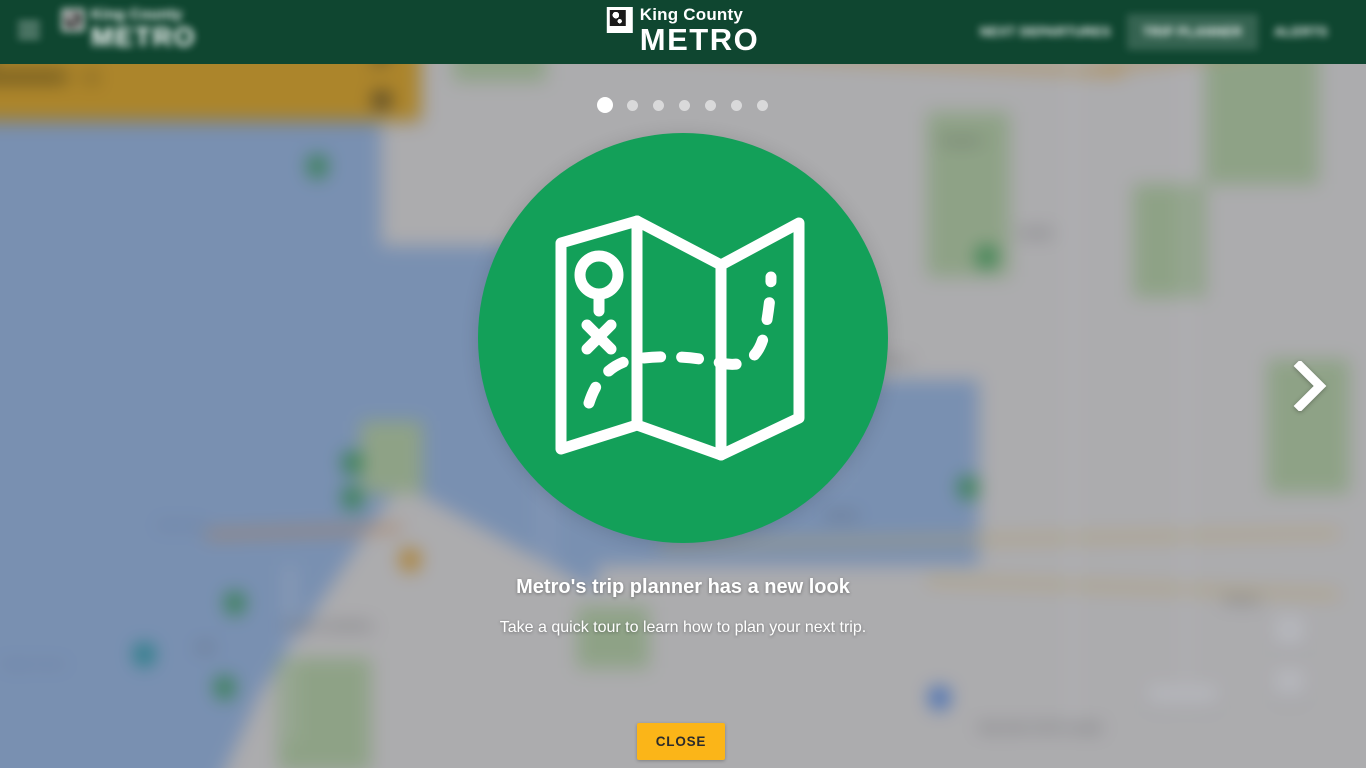  Describe the element at coordinates (137, 14) in the screenshot. I see `brand-top-left: King County` at that location.